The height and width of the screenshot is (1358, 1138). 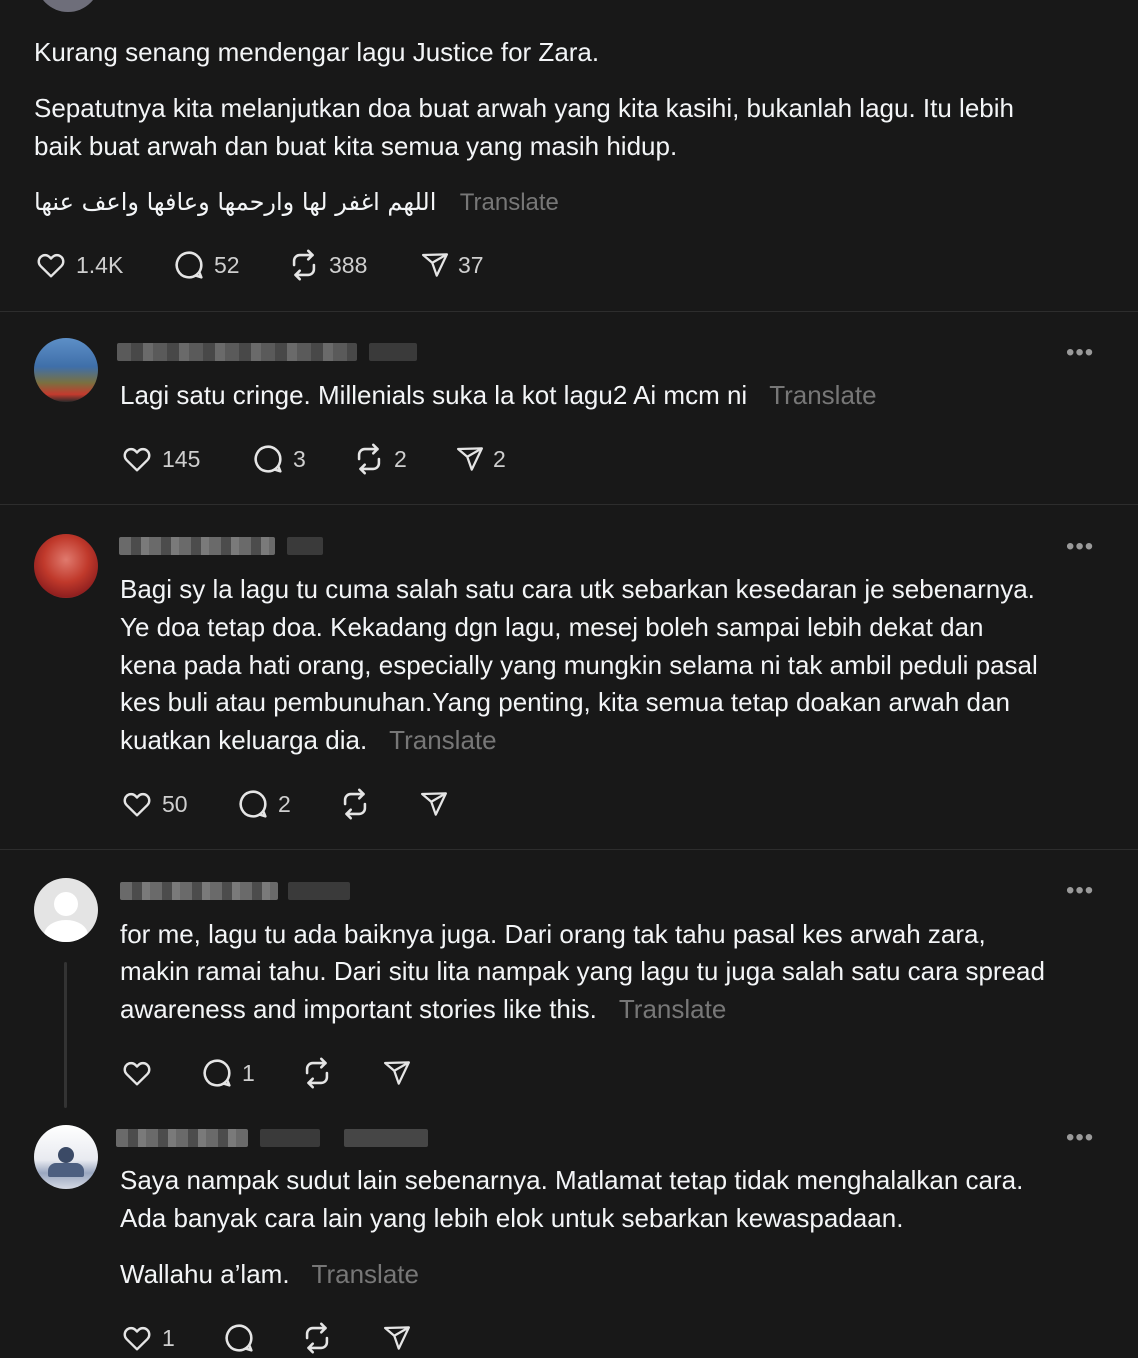 What do you see at coordinates (100, 264) in the screenshot?
I see `like-count: 1.4K` at bounding box center [100, 264].